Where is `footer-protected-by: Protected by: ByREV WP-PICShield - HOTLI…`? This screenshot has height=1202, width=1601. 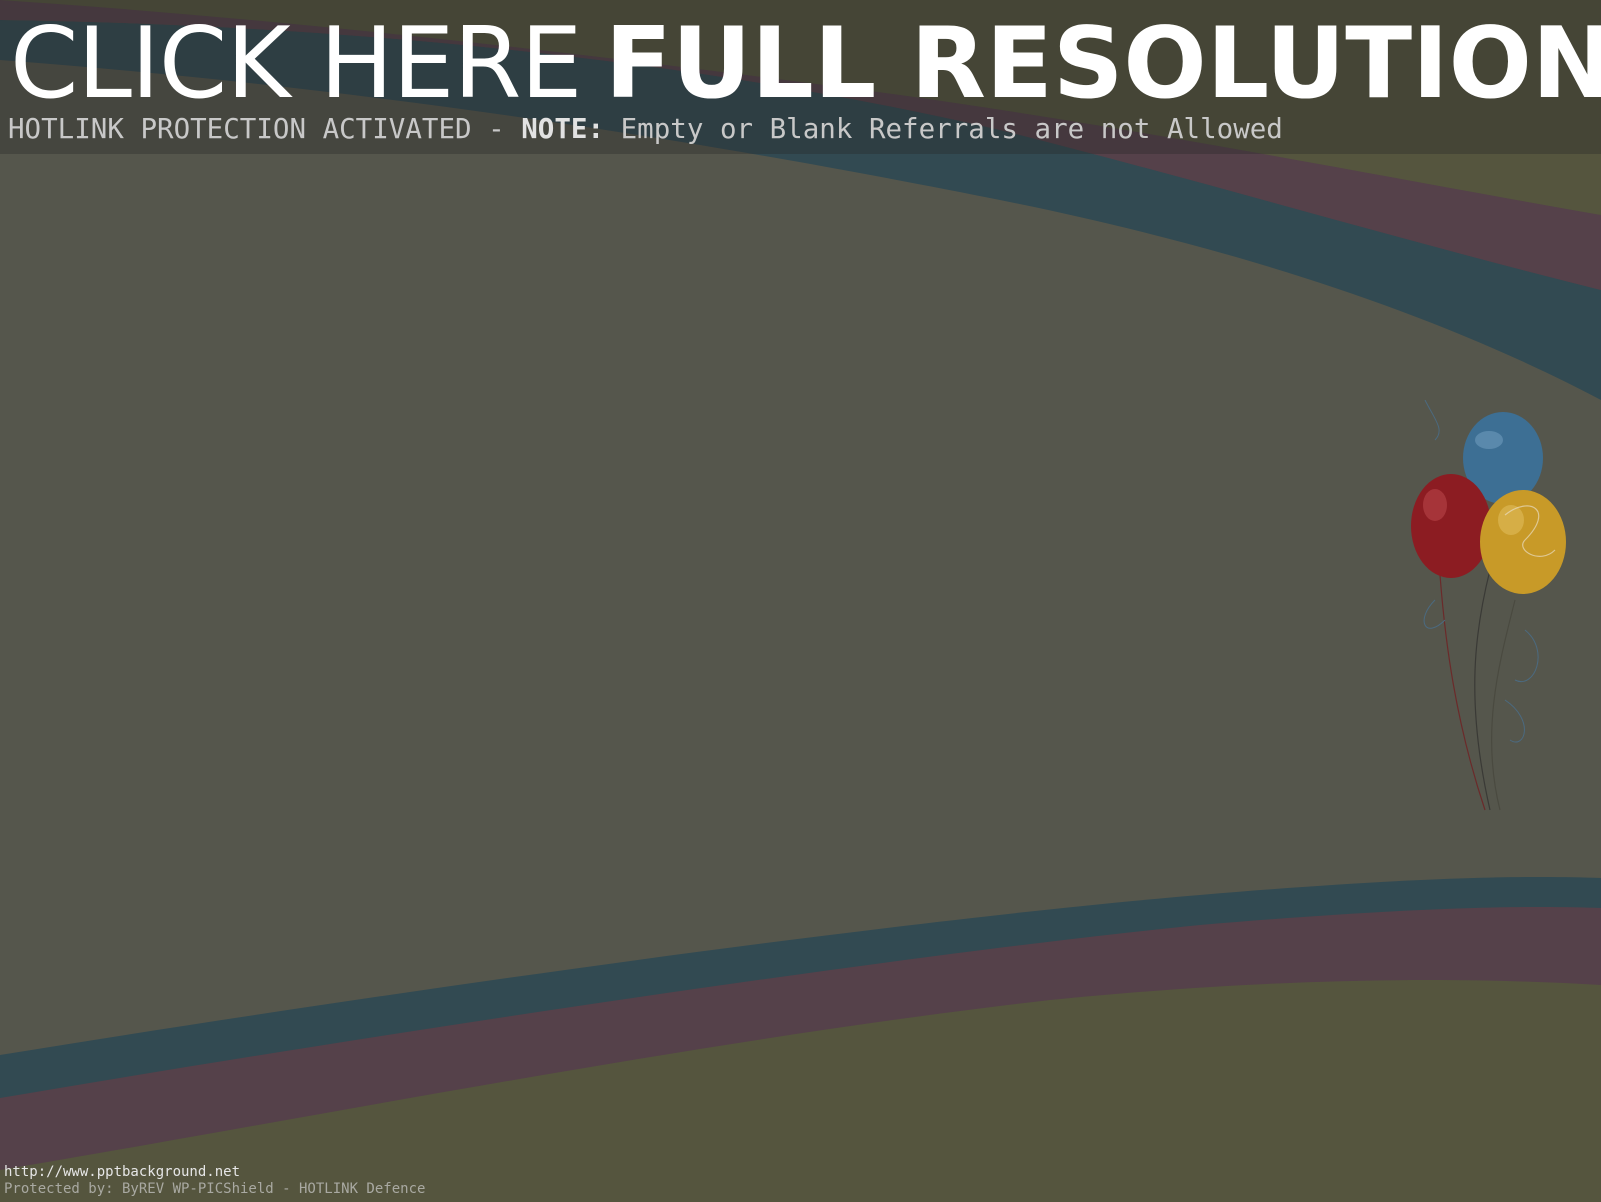 footer-protected-by: Protected by: ByREV WP-PICShield - HOTLI… is located at coordinates (215, 1189).